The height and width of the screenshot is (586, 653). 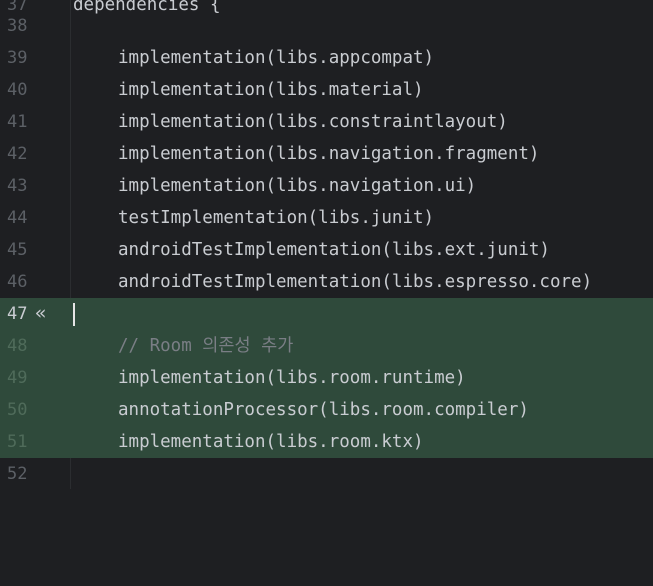 What do you see at coordinates (17, 90) in the screenshot?
I see `line-number: 40` at bounding box center [17, 90].